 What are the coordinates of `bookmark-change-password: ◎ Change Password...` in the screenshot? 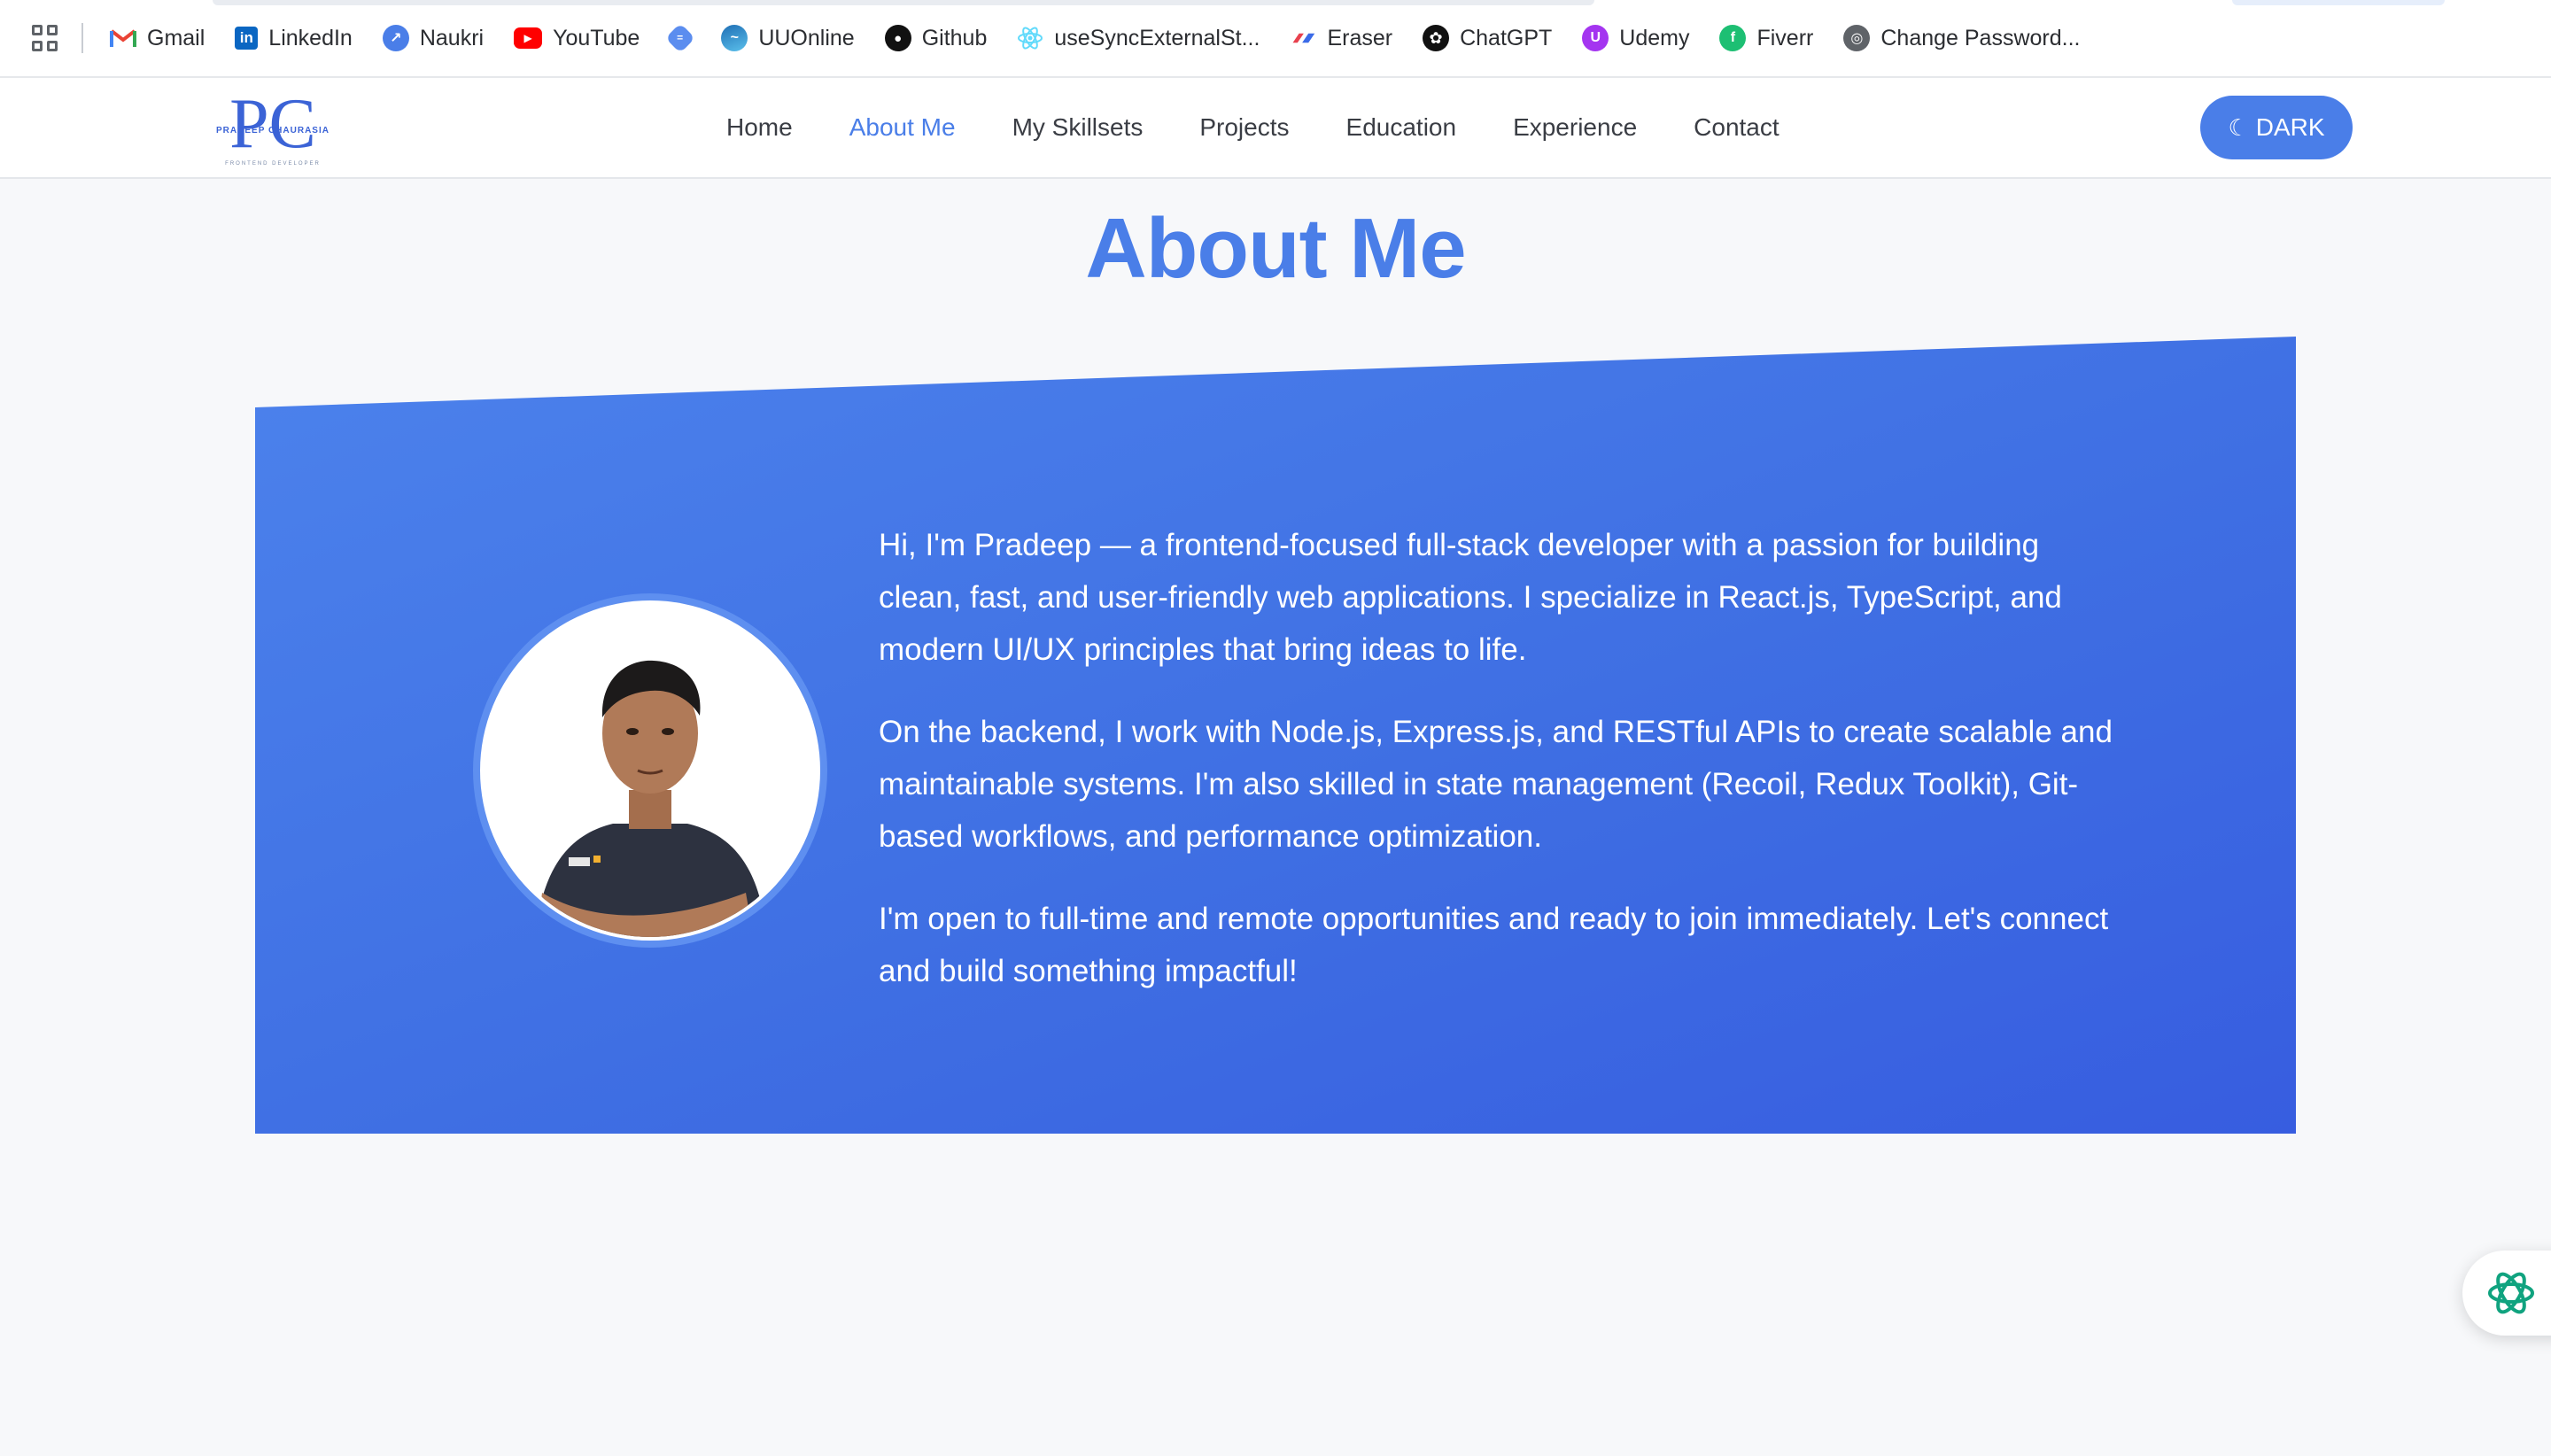 It's located at (1962, 38).